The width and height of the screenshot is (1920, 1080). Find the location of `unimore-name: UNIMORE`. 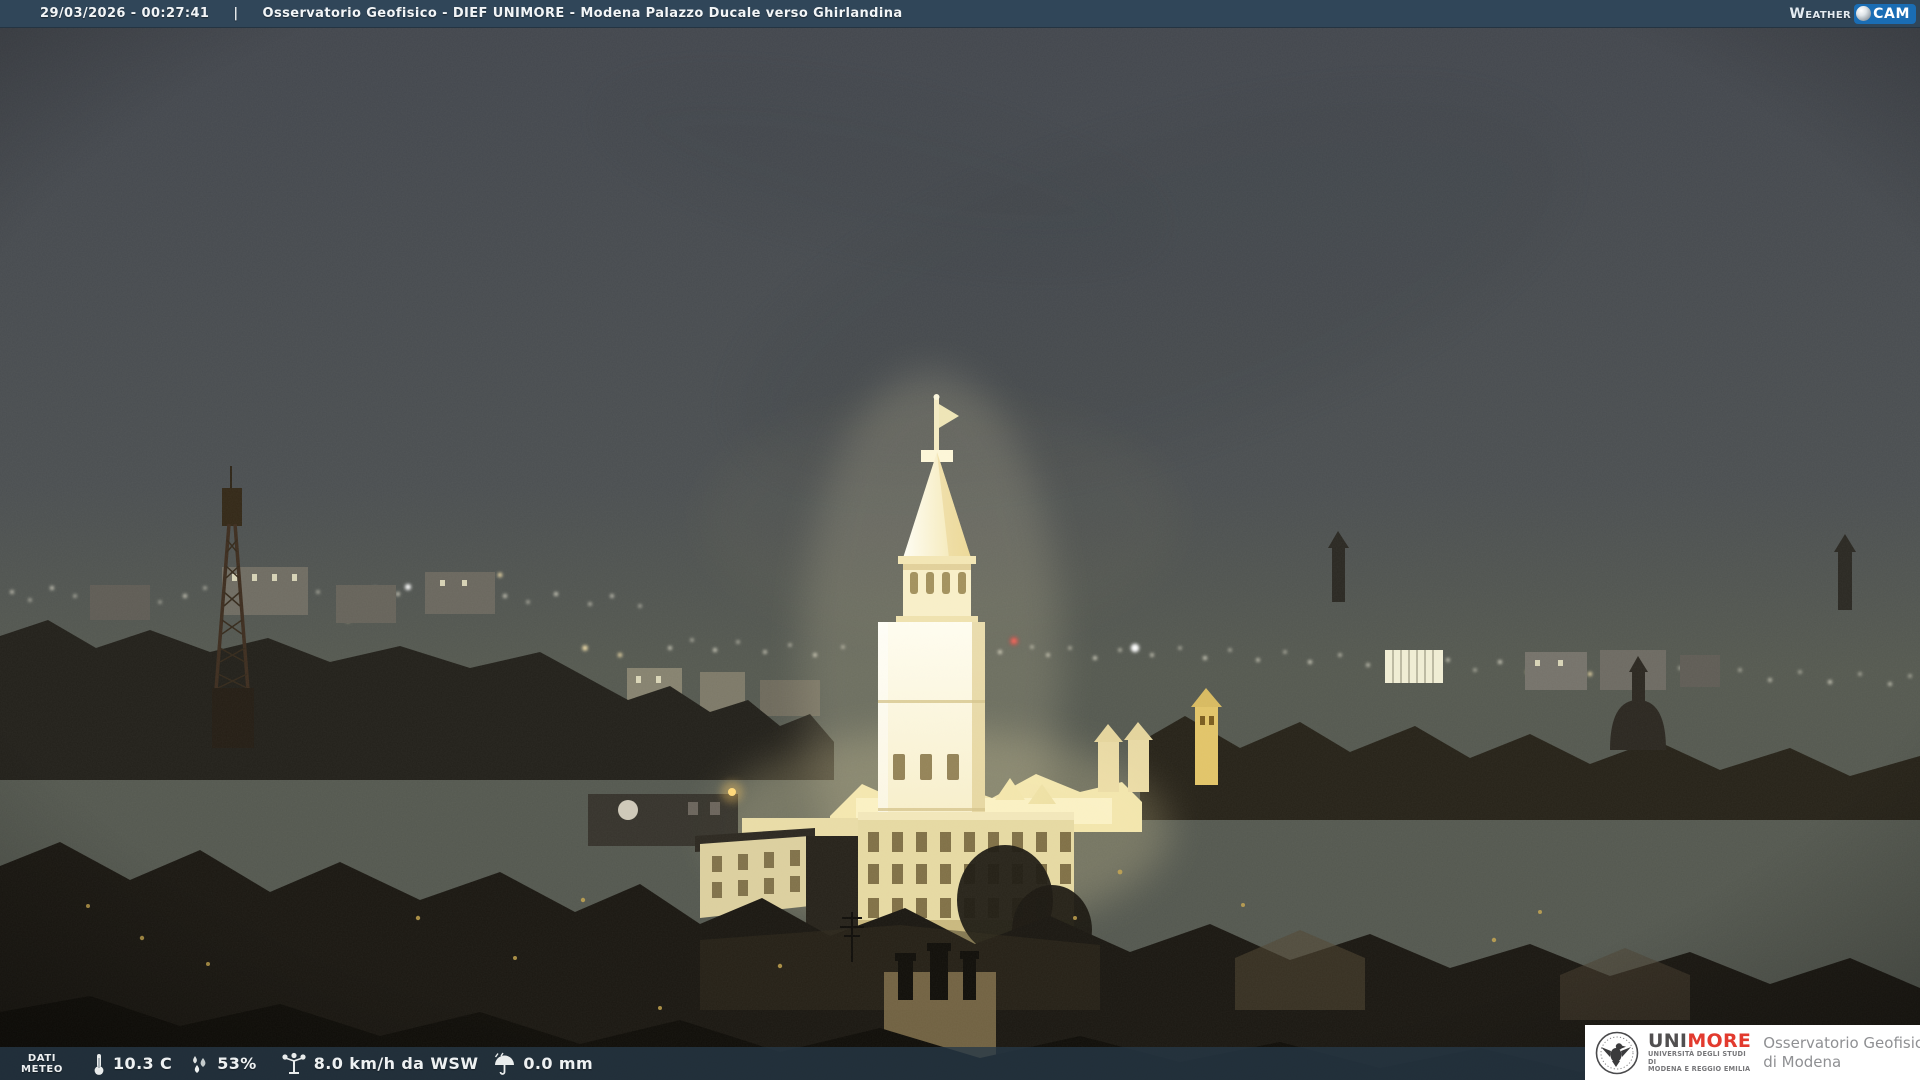

unimore-name: UNIMORE is located at coordinates (1699, 1041).